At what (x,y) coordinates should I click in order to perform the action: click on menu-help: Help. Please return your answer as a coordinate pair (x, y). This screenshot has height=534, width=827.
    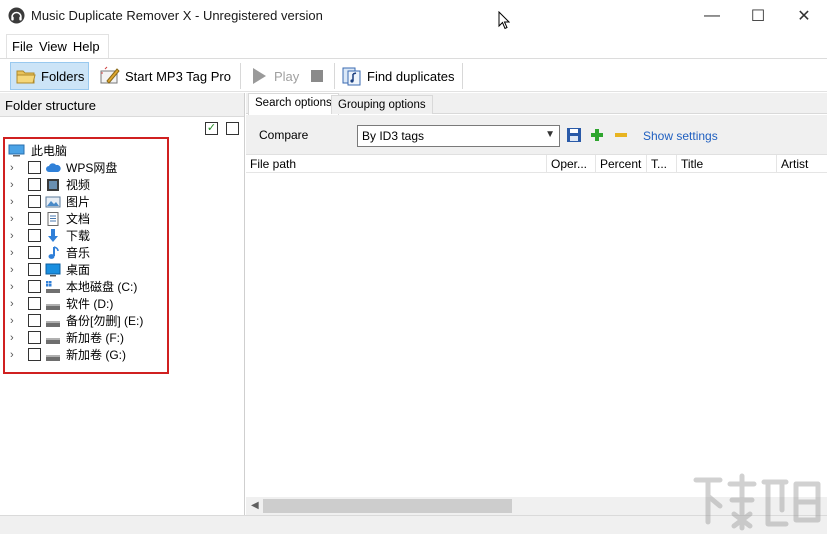
    Looking at the image, I should click on (86, 46).